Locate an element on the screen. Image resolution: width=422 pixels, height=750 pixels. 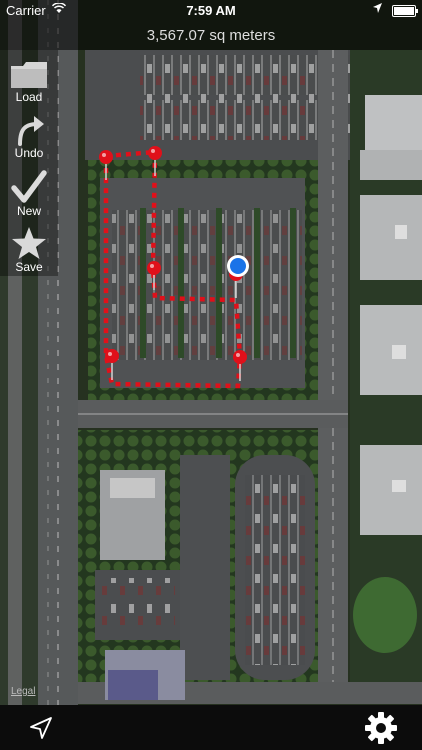
new-label: New is located at coordinates (28, 211).